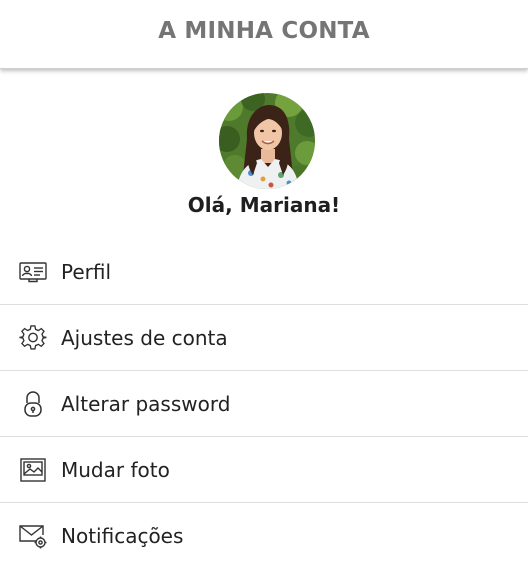  What do you see at coordinates (144, 337) in the screenshot?
I see `menu-item-label: Ajustes de conta` at bounding box center [144, 337].